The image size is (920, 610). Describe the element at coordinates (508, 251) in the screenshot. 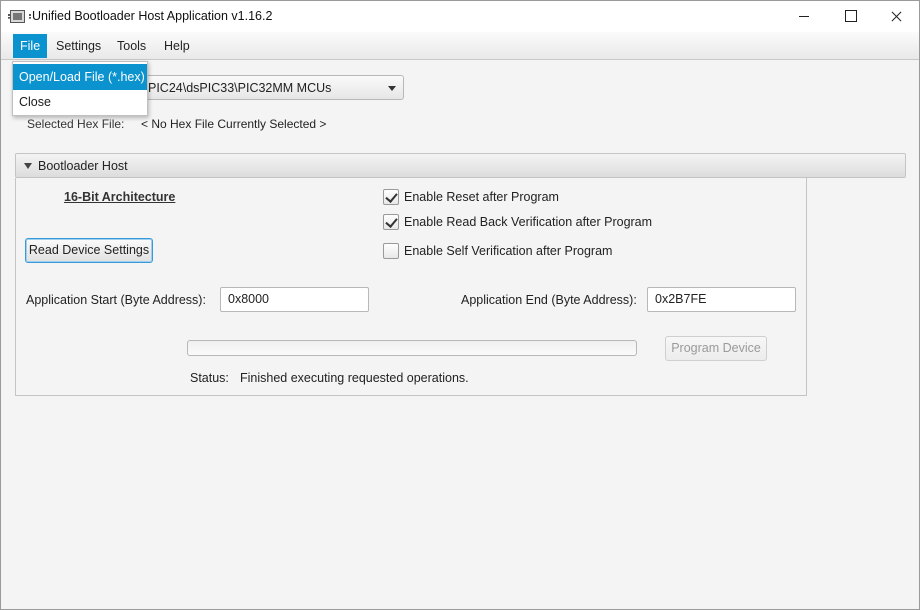

I see `enable-self-verification-label: Enable Self Verification after Program` at that location.